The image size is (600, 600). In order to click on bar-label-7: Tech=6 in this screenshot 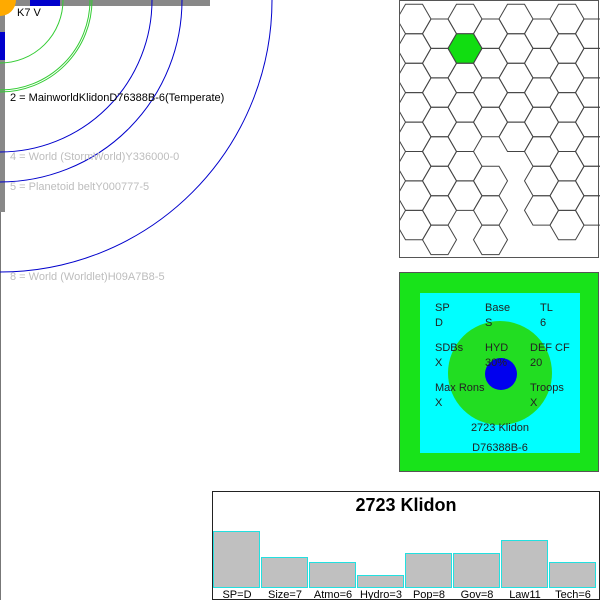, I will do `click(573, 594)`.